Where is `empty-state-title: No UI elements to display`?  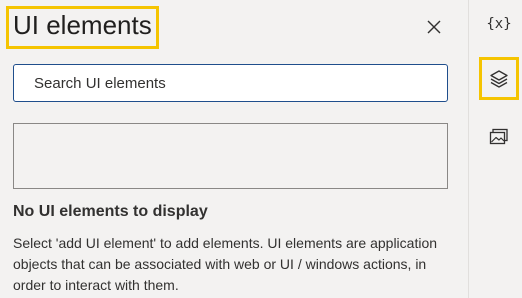
empty-state-title: No UI elements to display is located at coordinates (110, 211).